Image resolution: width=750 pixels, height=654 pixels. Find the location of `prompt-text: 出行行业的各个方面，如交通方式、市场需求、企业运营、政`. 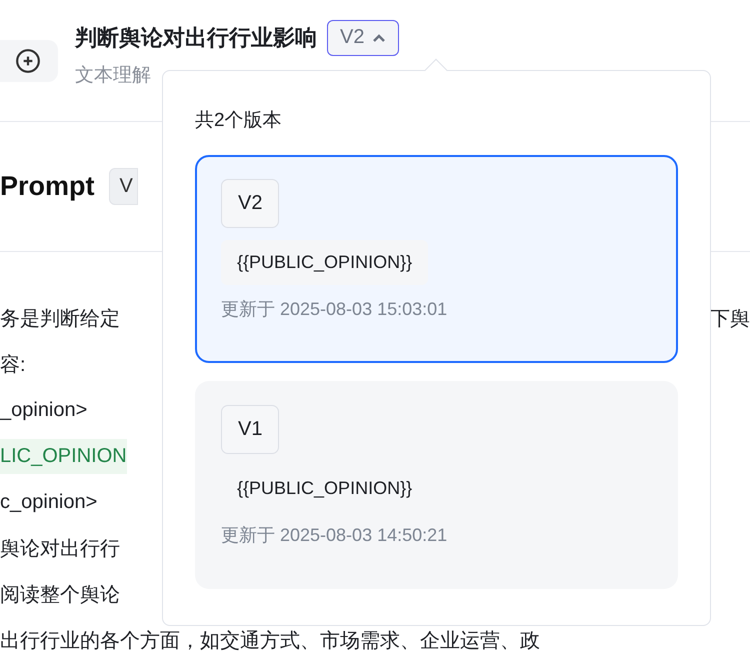

prompt-text: 出行行业的各个方面，如交通方式、市场需求、企业运营、政 is located at coordinates (270, 641).